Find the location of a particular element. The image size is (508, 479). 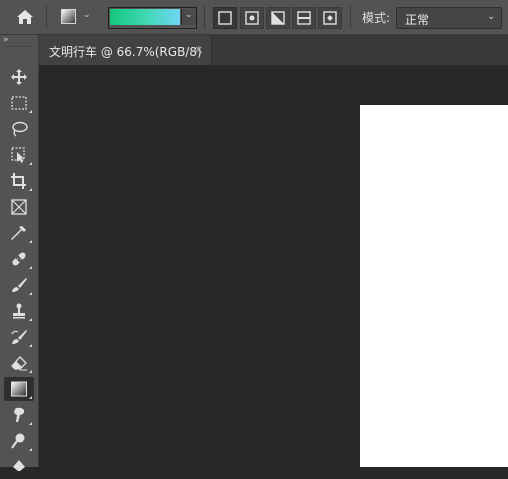

pen-tool is located at coordinates (19, 467).